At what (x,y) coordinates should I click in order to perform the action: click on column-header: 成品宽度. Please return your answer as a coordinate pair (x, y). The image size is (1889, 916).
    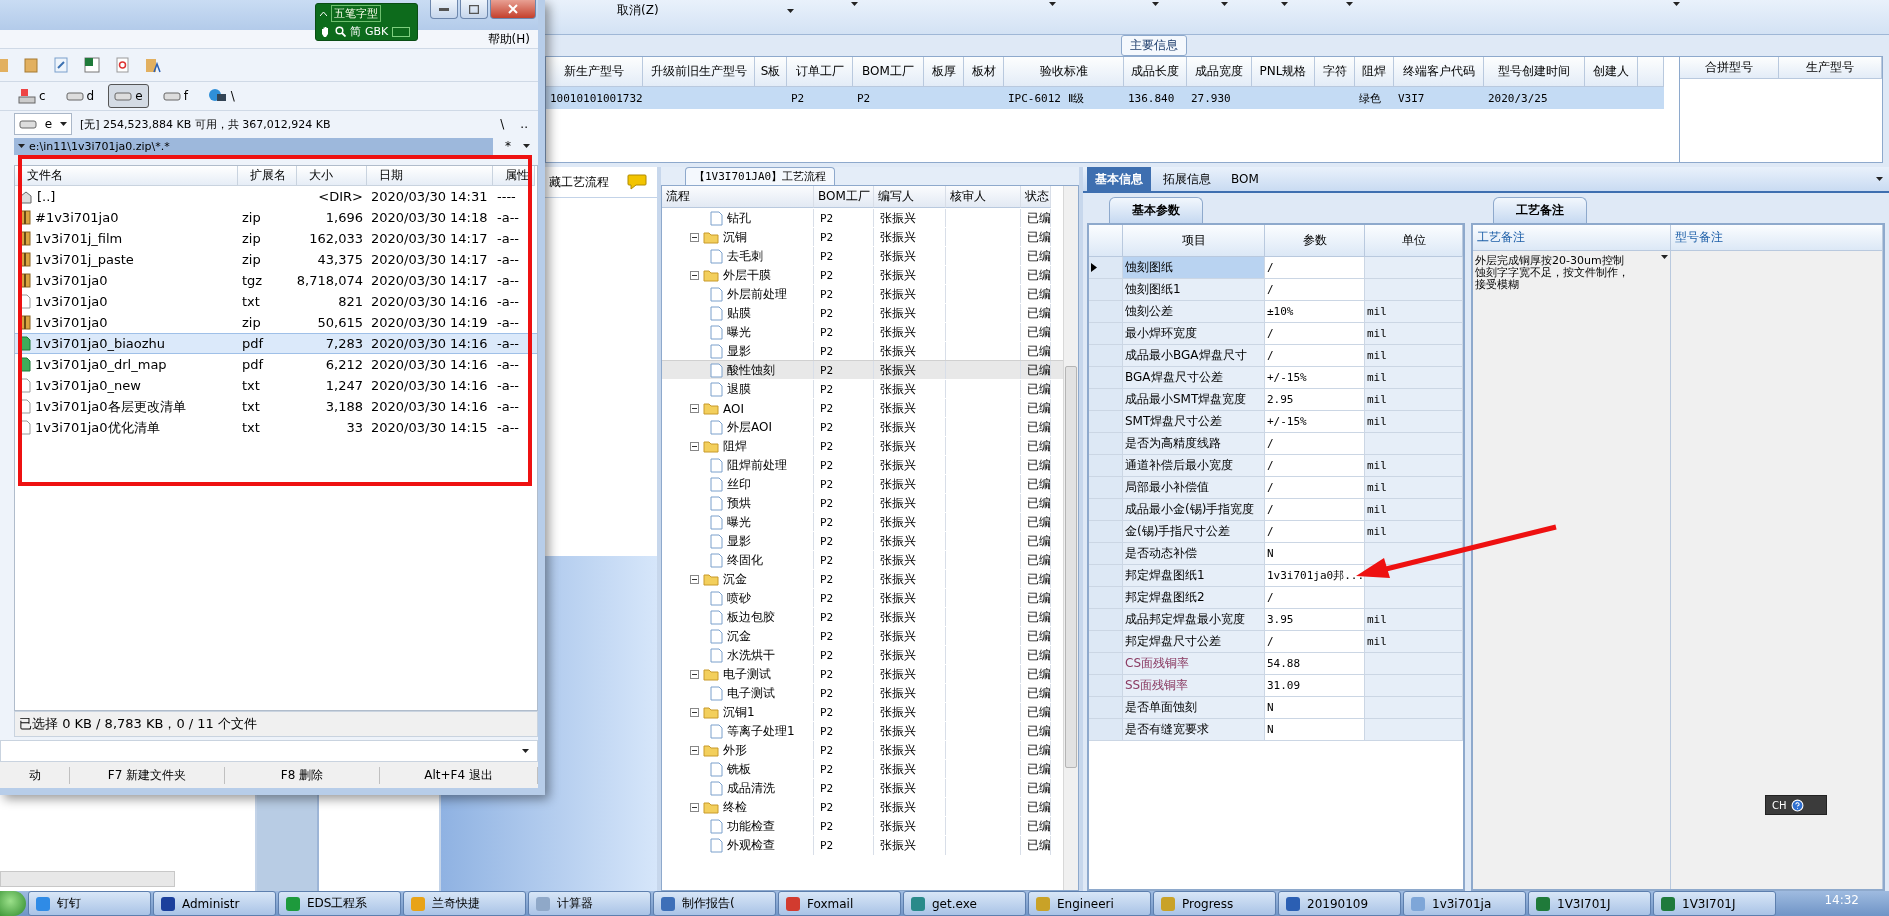
    Looking at the image, I should click on (1219, 72).